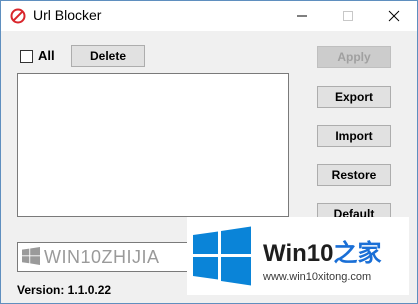 The image size is (418, 304). Describe the element at coordinates (46, 55) in the screenshot. I see `all-checkbox-label: All` at that location.